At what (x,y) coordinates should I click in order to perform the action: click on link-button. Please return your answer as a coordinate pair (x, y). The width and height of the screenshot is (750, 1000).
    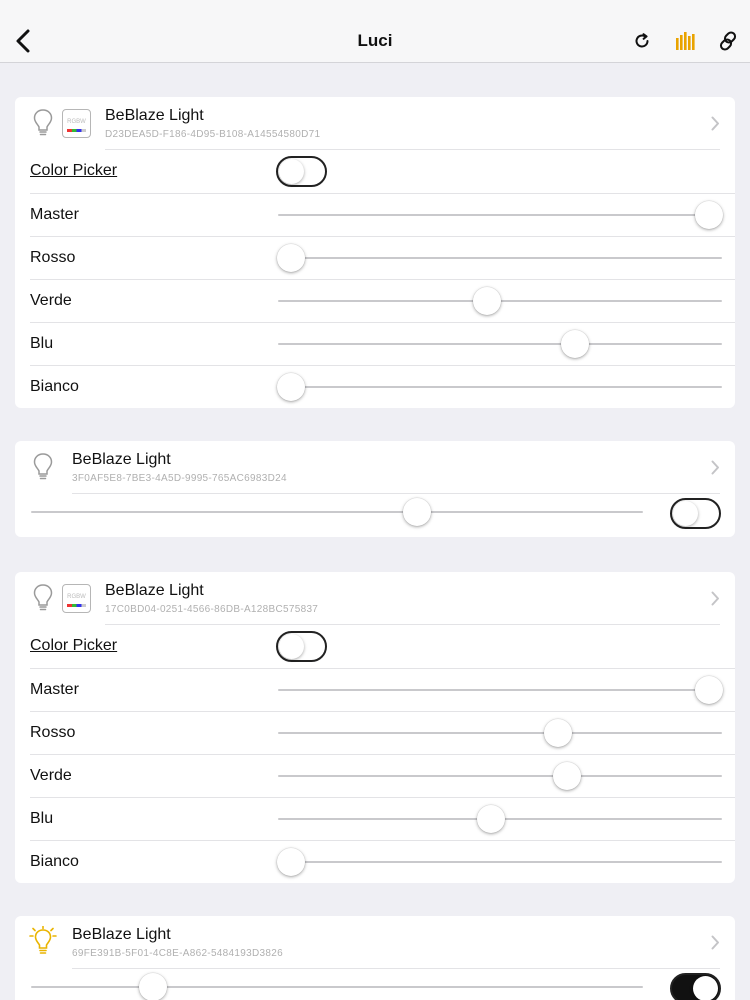
    Looking at the image, I should click on (728, 41).